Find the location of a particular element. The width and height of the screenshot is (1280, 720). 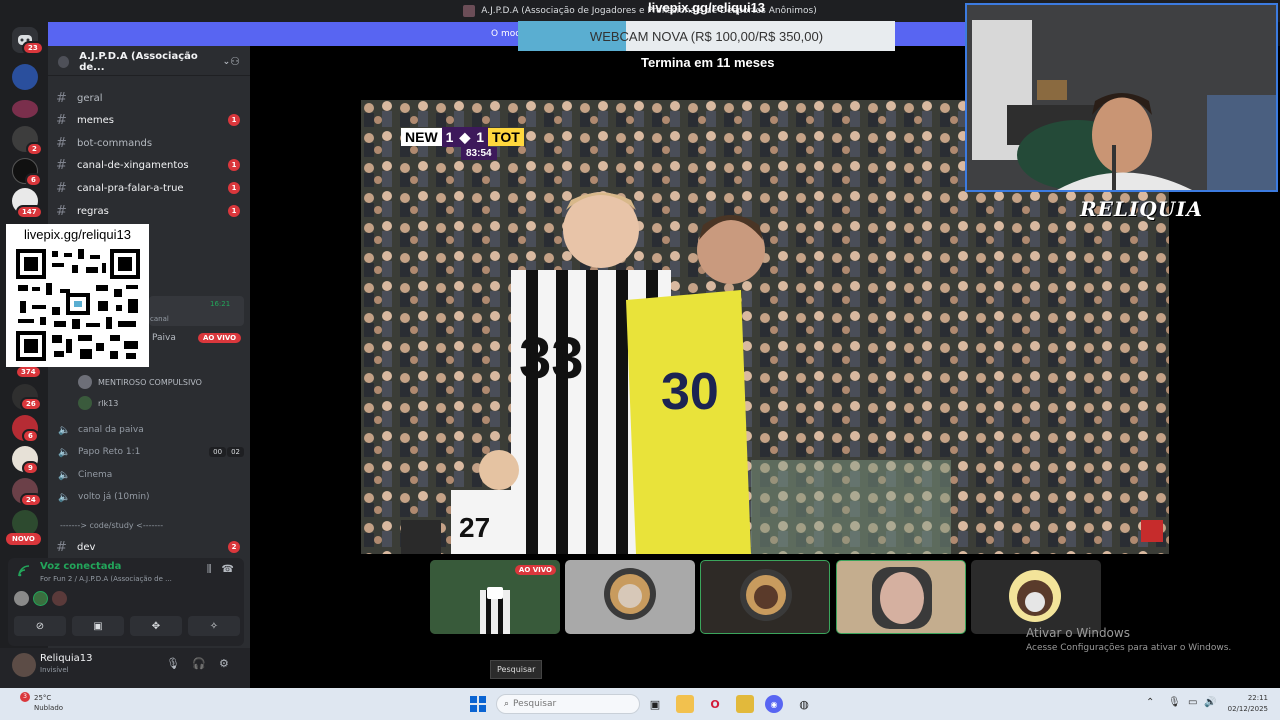

voice-user-name: rlk13 is located at coordinates (108, 403).